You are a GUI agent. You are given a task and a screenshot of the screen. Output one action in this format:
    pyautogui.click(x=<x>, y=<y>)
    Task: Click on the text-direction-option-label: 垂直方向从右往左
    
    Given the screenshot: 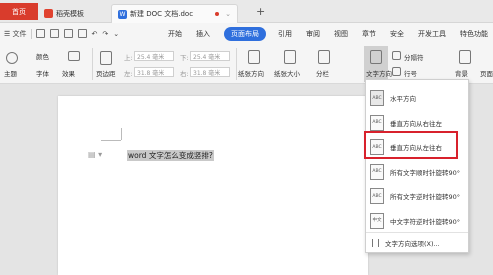 What is the action you would take?
    pyautogui.click(x=416, y=123)
    